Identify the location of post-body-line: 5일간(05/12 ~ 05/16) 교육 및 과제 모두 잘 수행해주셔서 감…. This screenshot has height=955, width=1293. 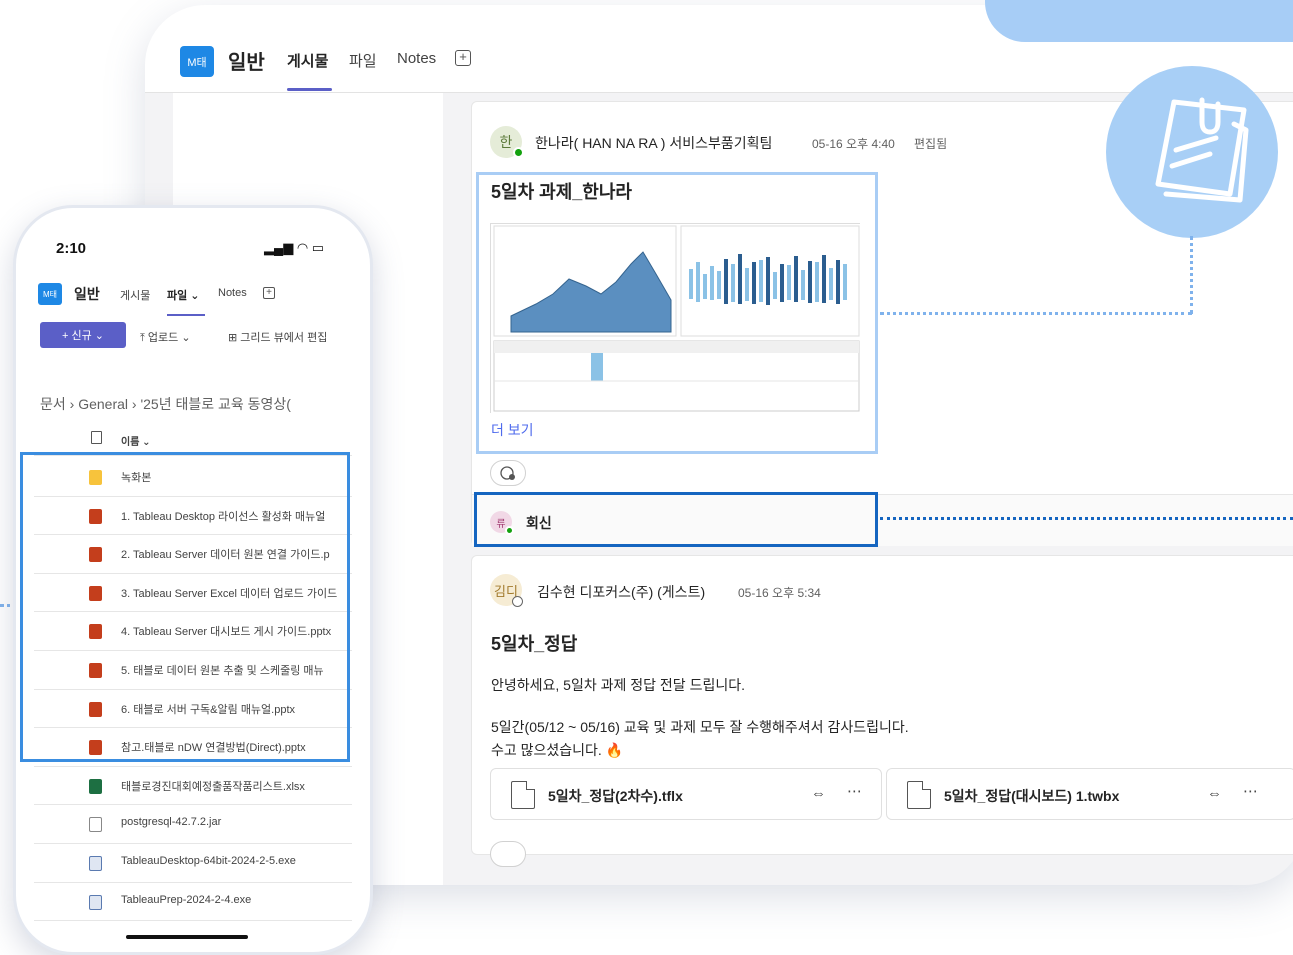
(700, 727).